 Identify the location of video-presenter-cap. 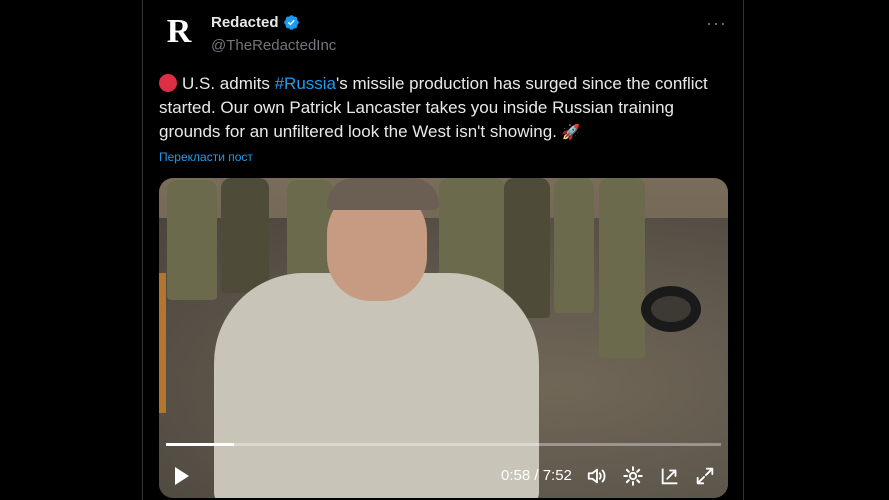
(383, 194).